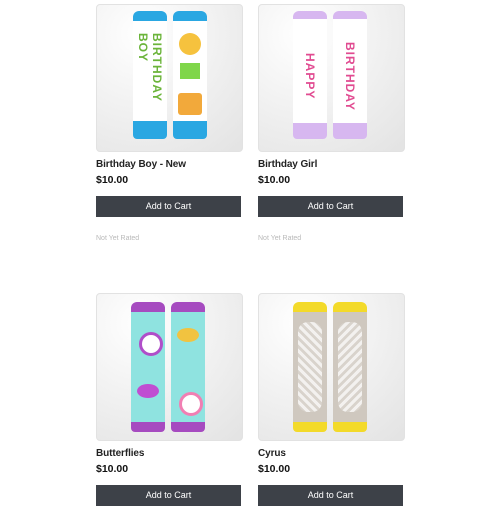  I want to click on product-title: Cyrus, so click(331, 453).